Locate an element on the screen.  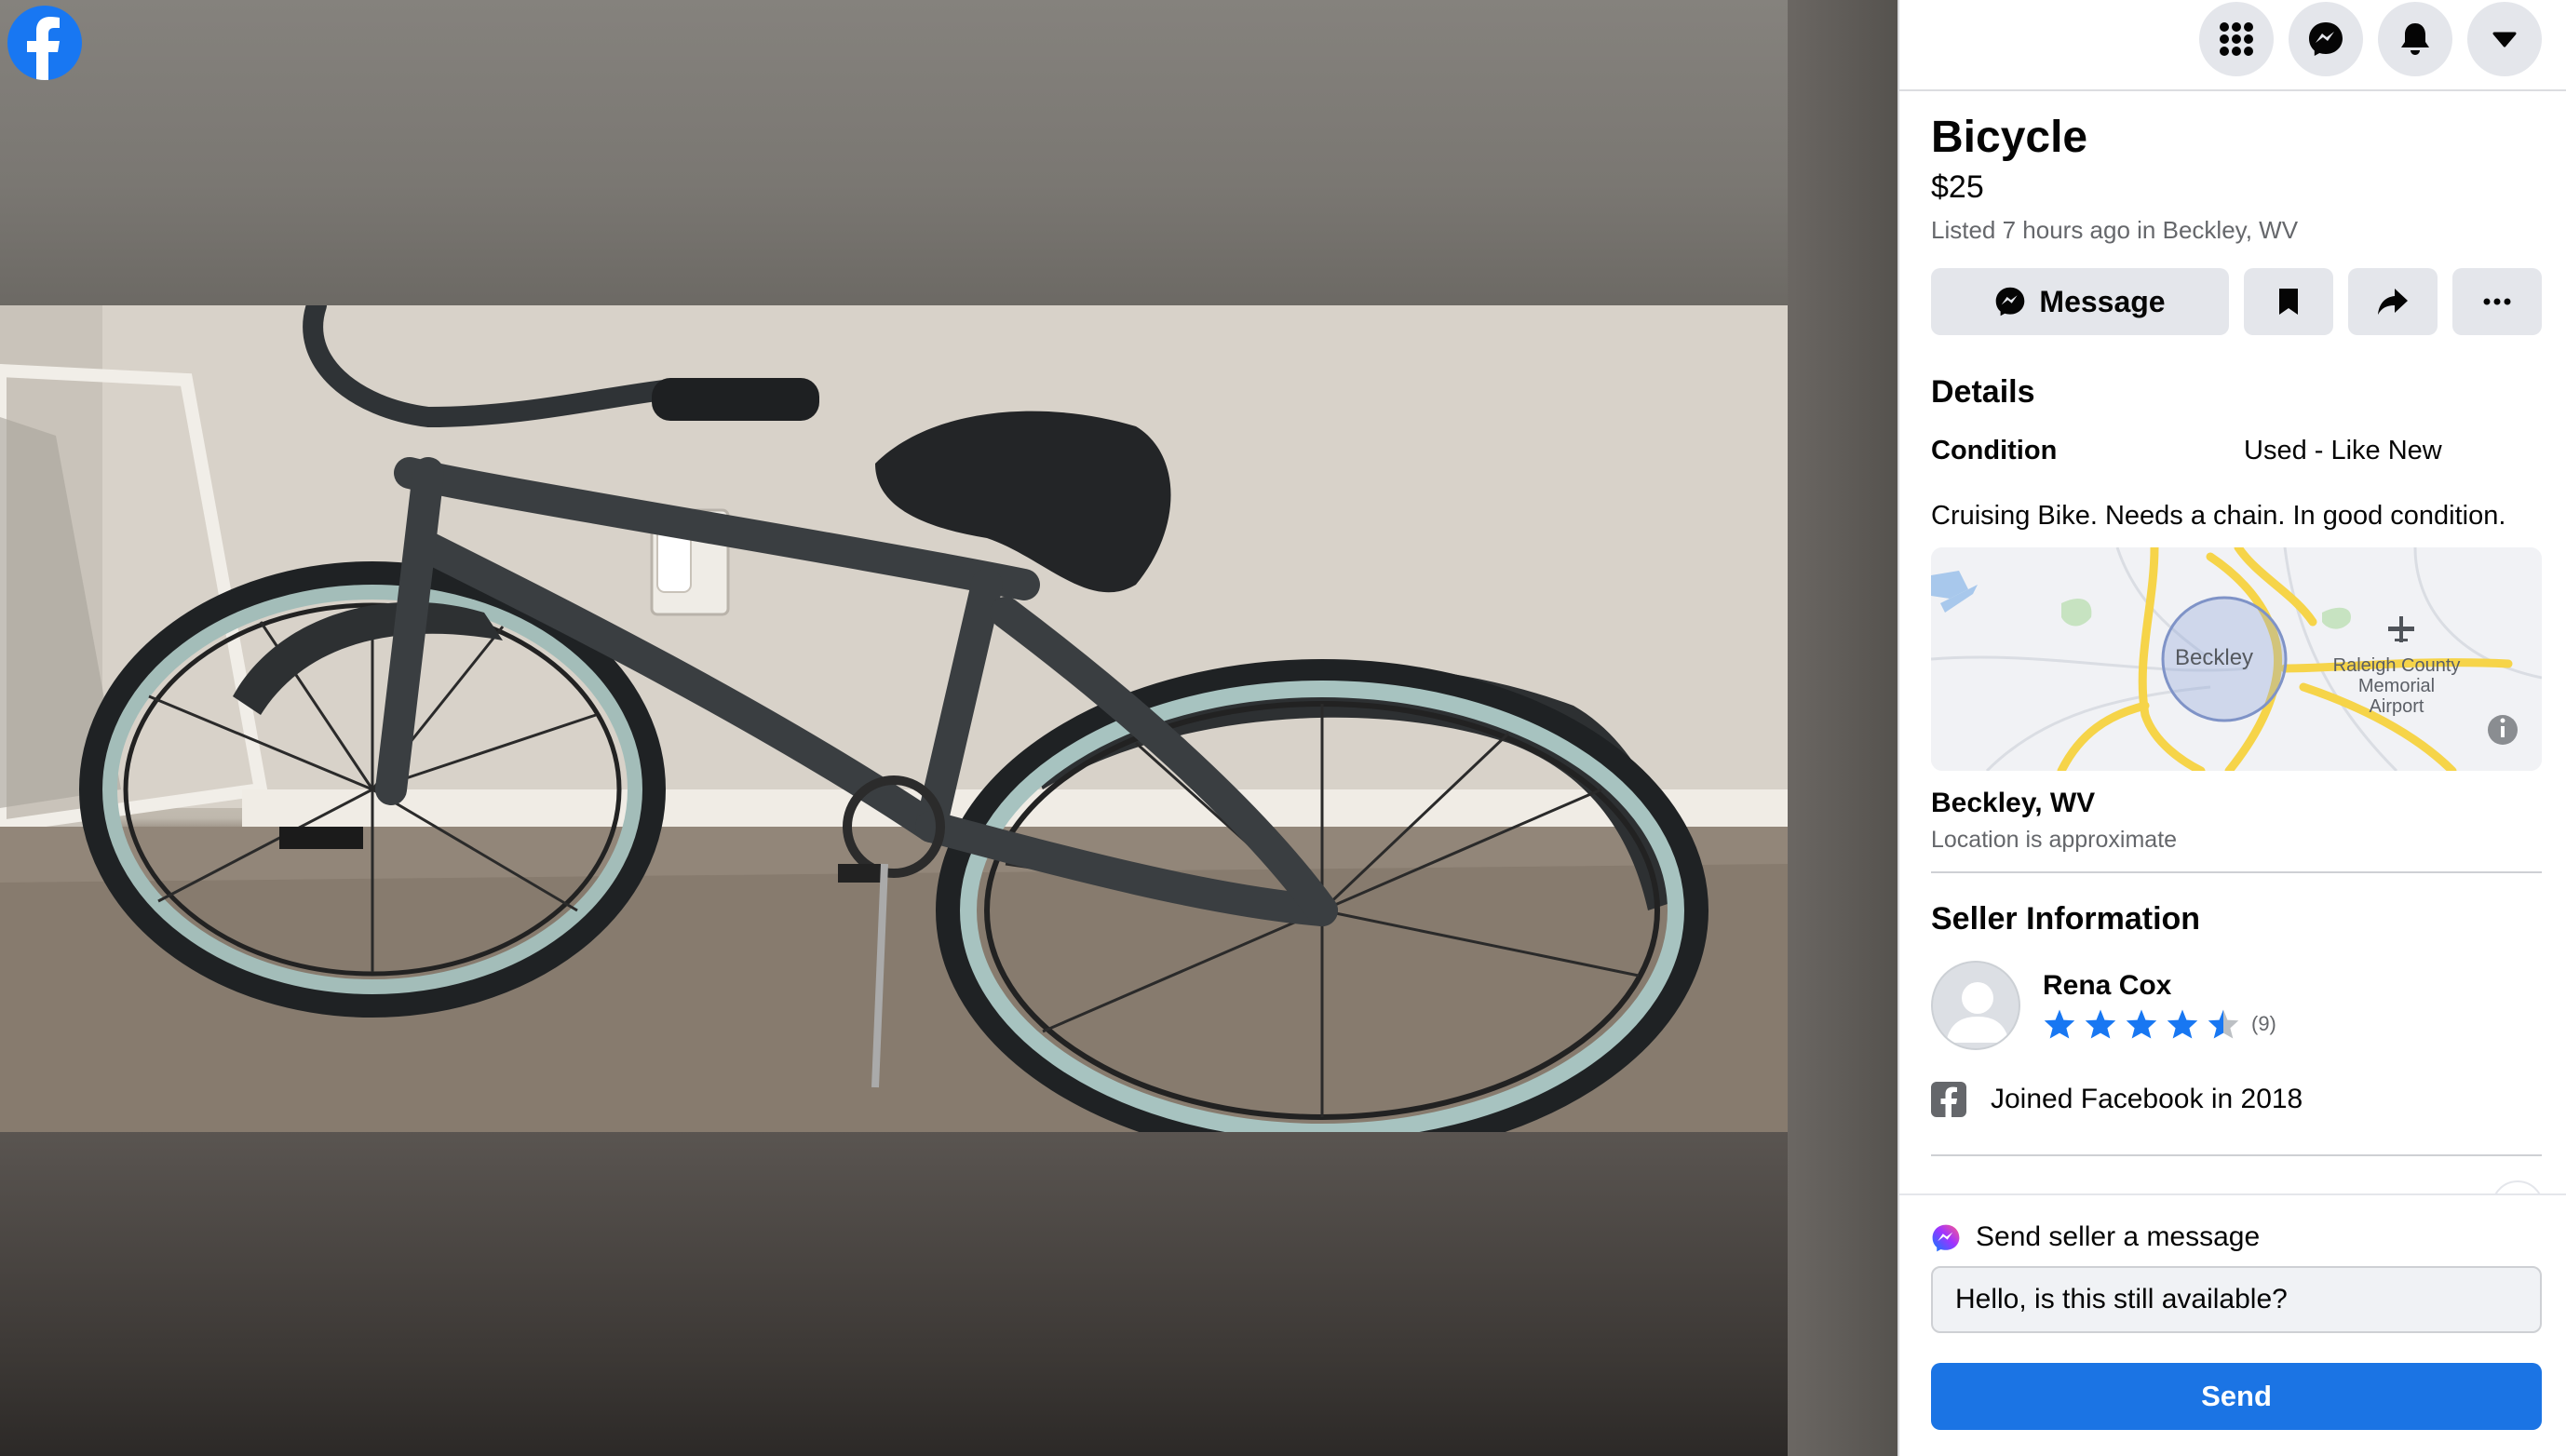
blurred-background-right is located at coordinates (1842, 728).